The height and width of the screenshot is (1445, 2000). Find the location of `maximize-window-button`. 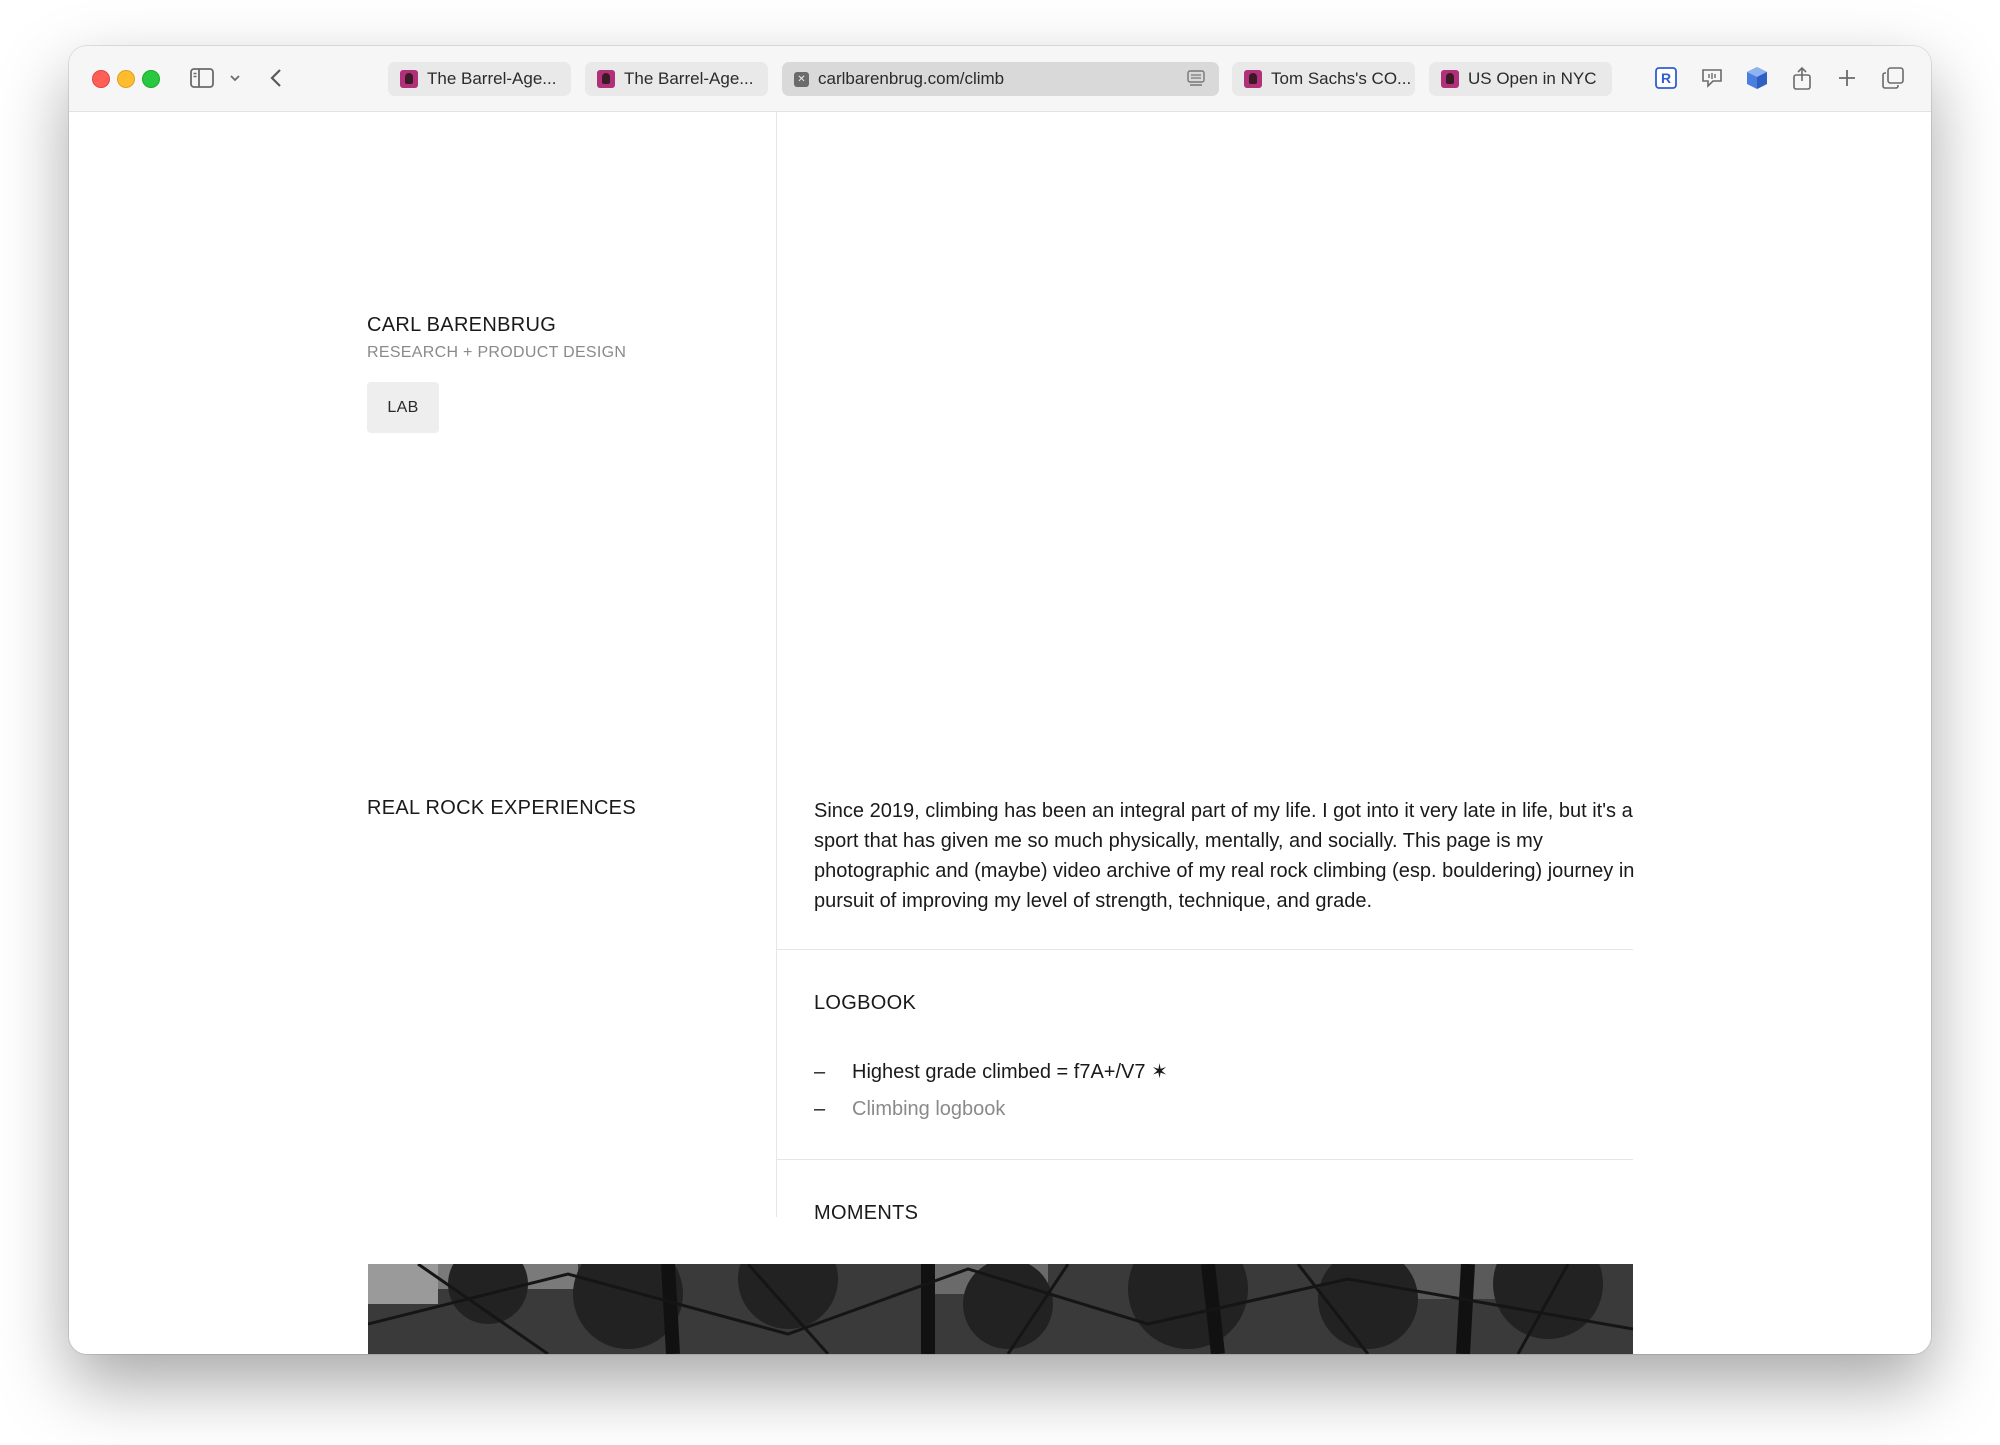

maximize-window-button is located at coordinates (151, 79).